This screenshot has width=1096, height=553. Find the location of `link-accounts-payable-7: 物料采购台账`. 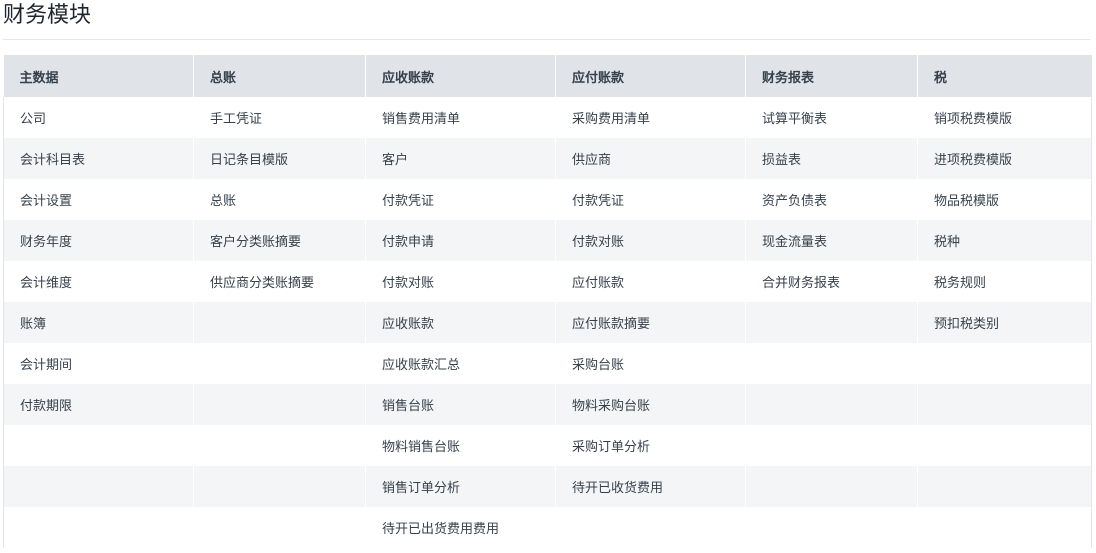

link-accounts-payable-7: 物料采购台账 is located at coordinates (650, 404).